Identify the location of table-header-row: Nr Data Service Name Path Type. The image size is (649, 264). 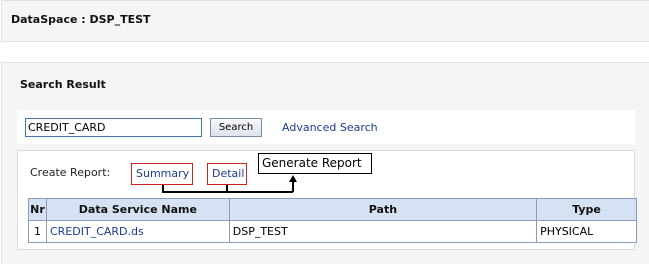
(332, 209).